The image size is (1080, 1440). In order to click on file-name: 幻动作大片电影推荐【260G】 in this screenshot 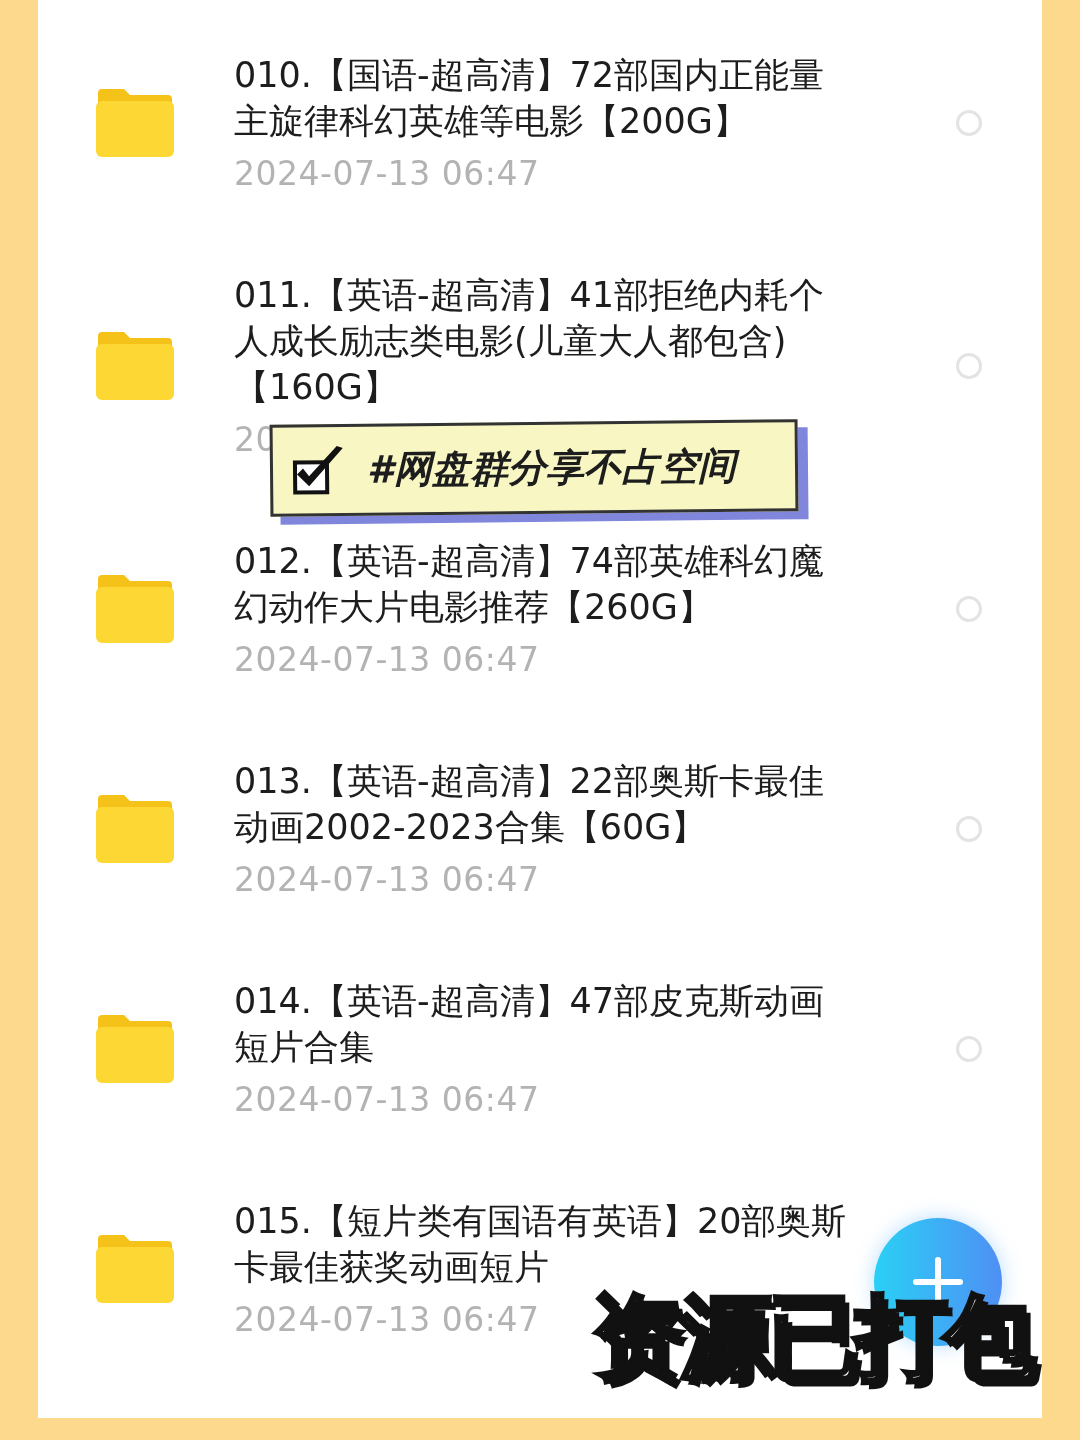, I will do `click(473, 607)`.